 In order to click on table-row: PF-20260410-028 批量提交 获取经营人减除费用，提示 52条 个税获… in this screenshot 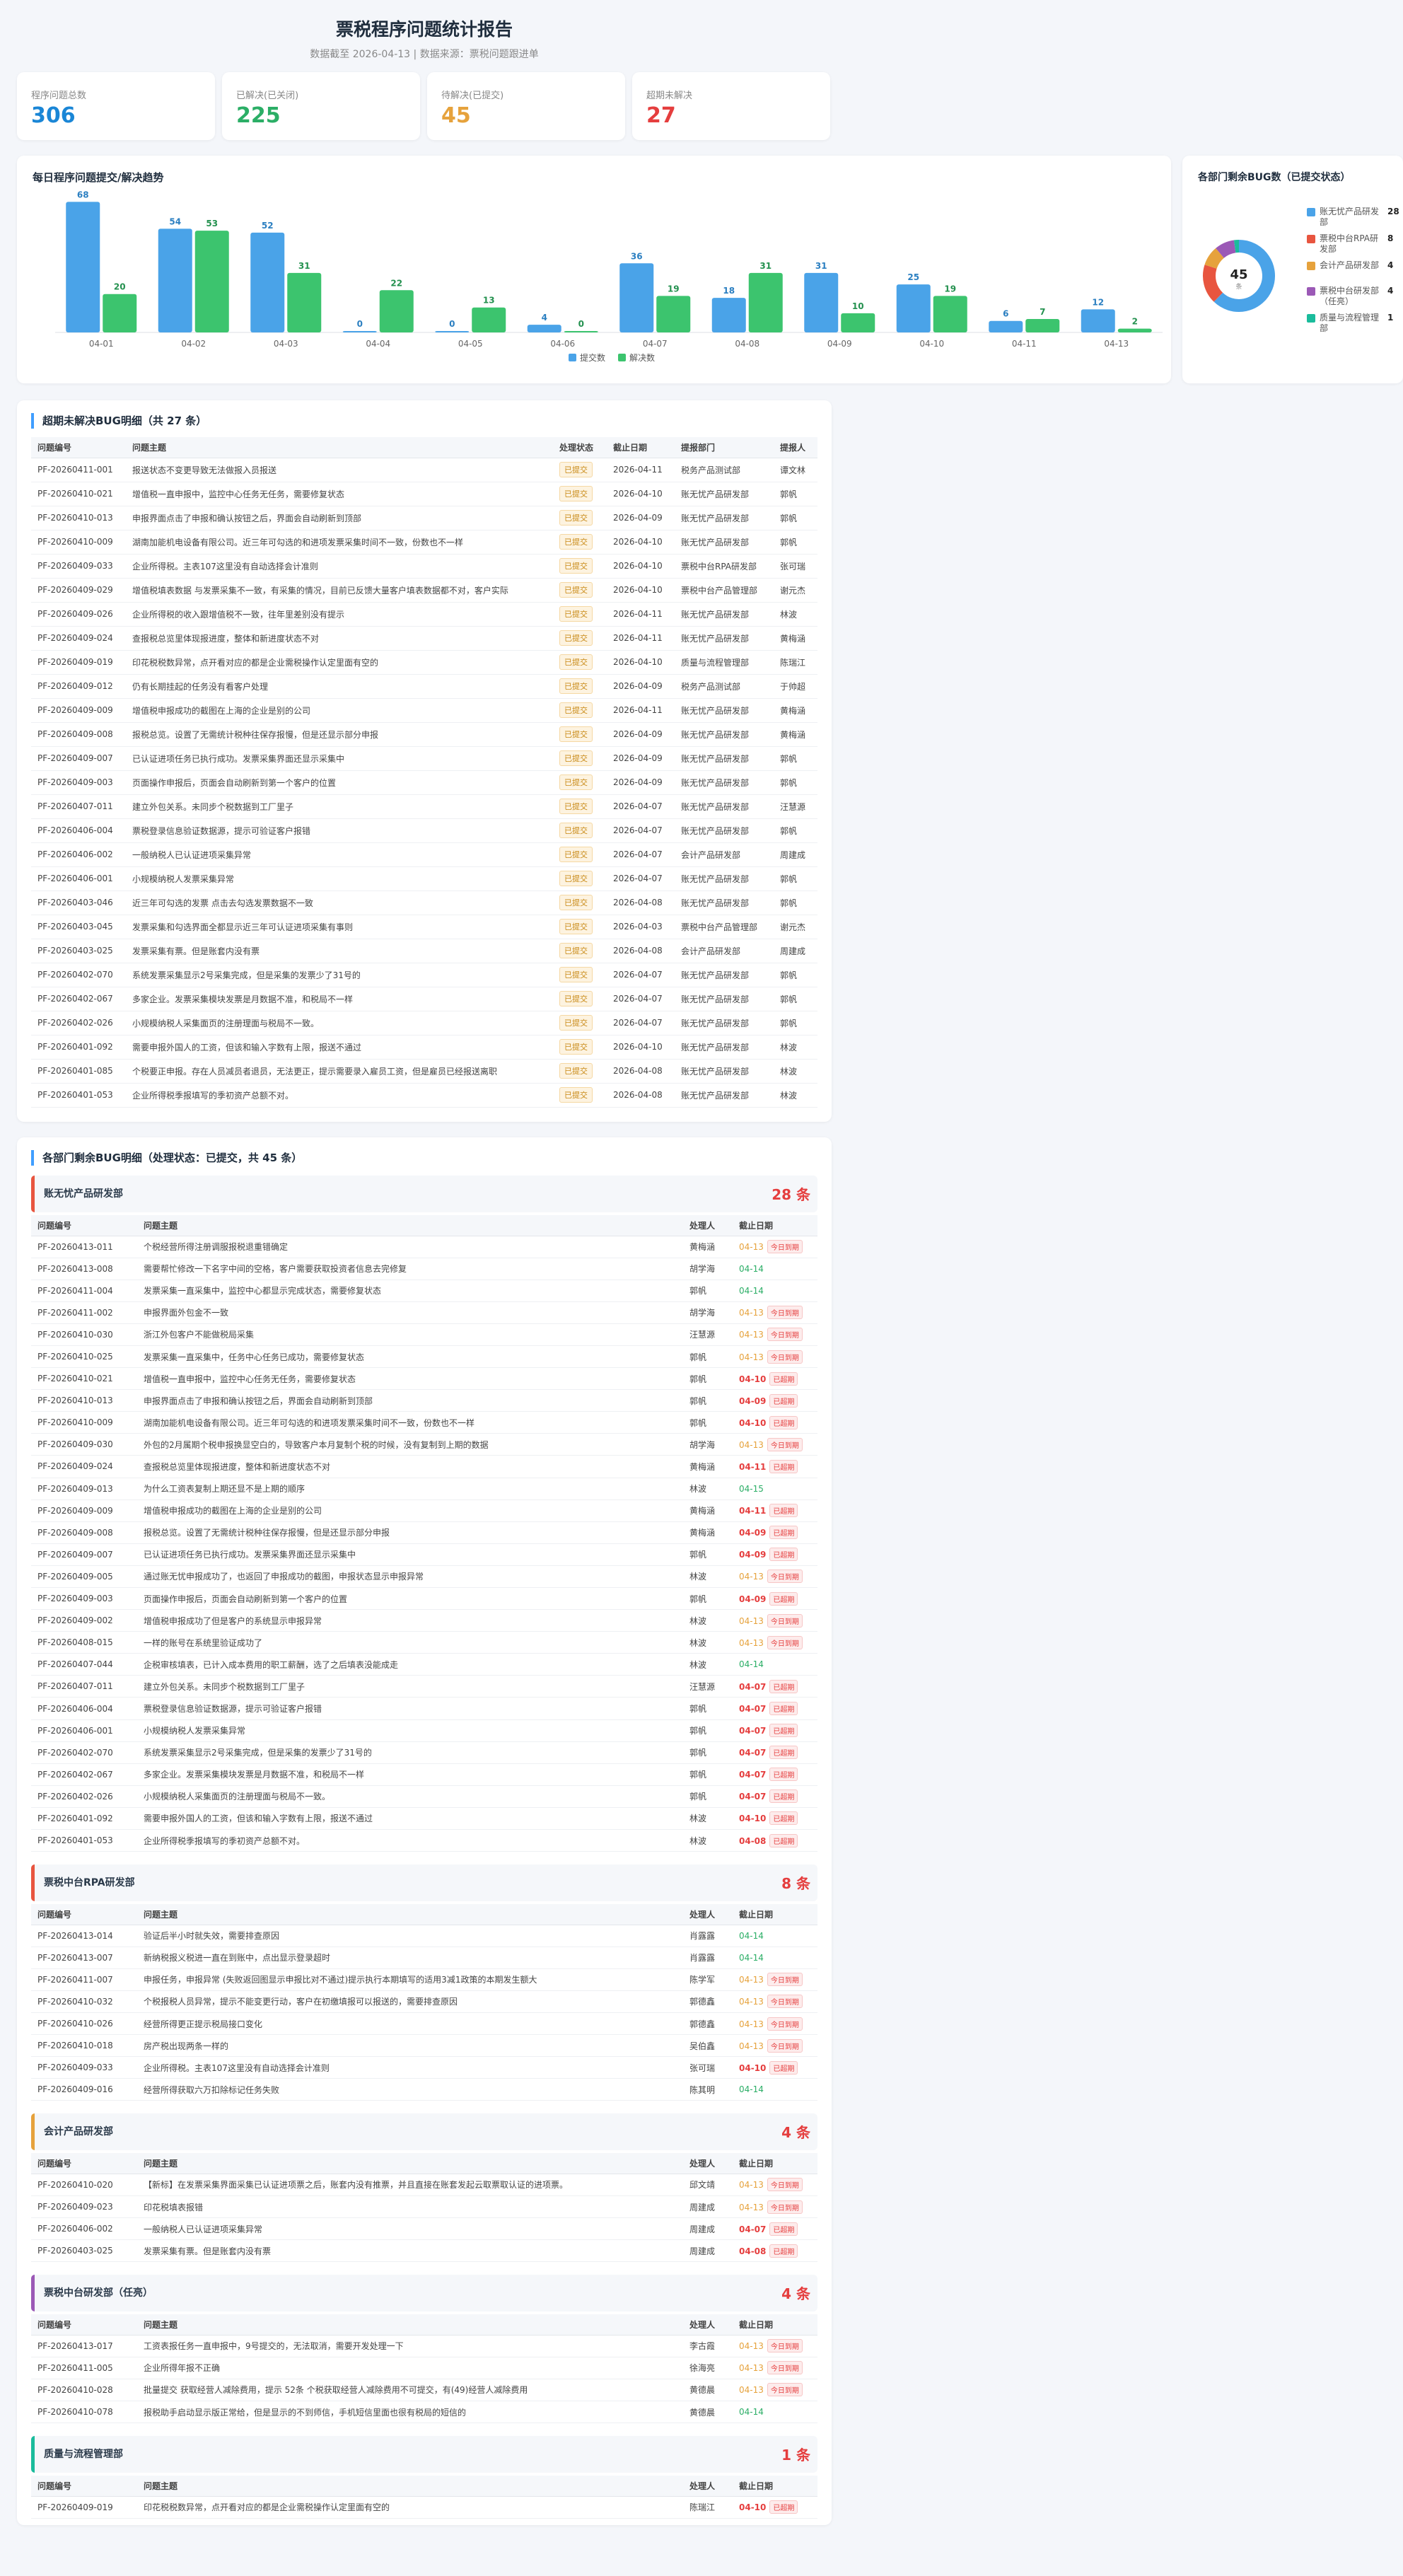, I will do `click(424, 2390)`.